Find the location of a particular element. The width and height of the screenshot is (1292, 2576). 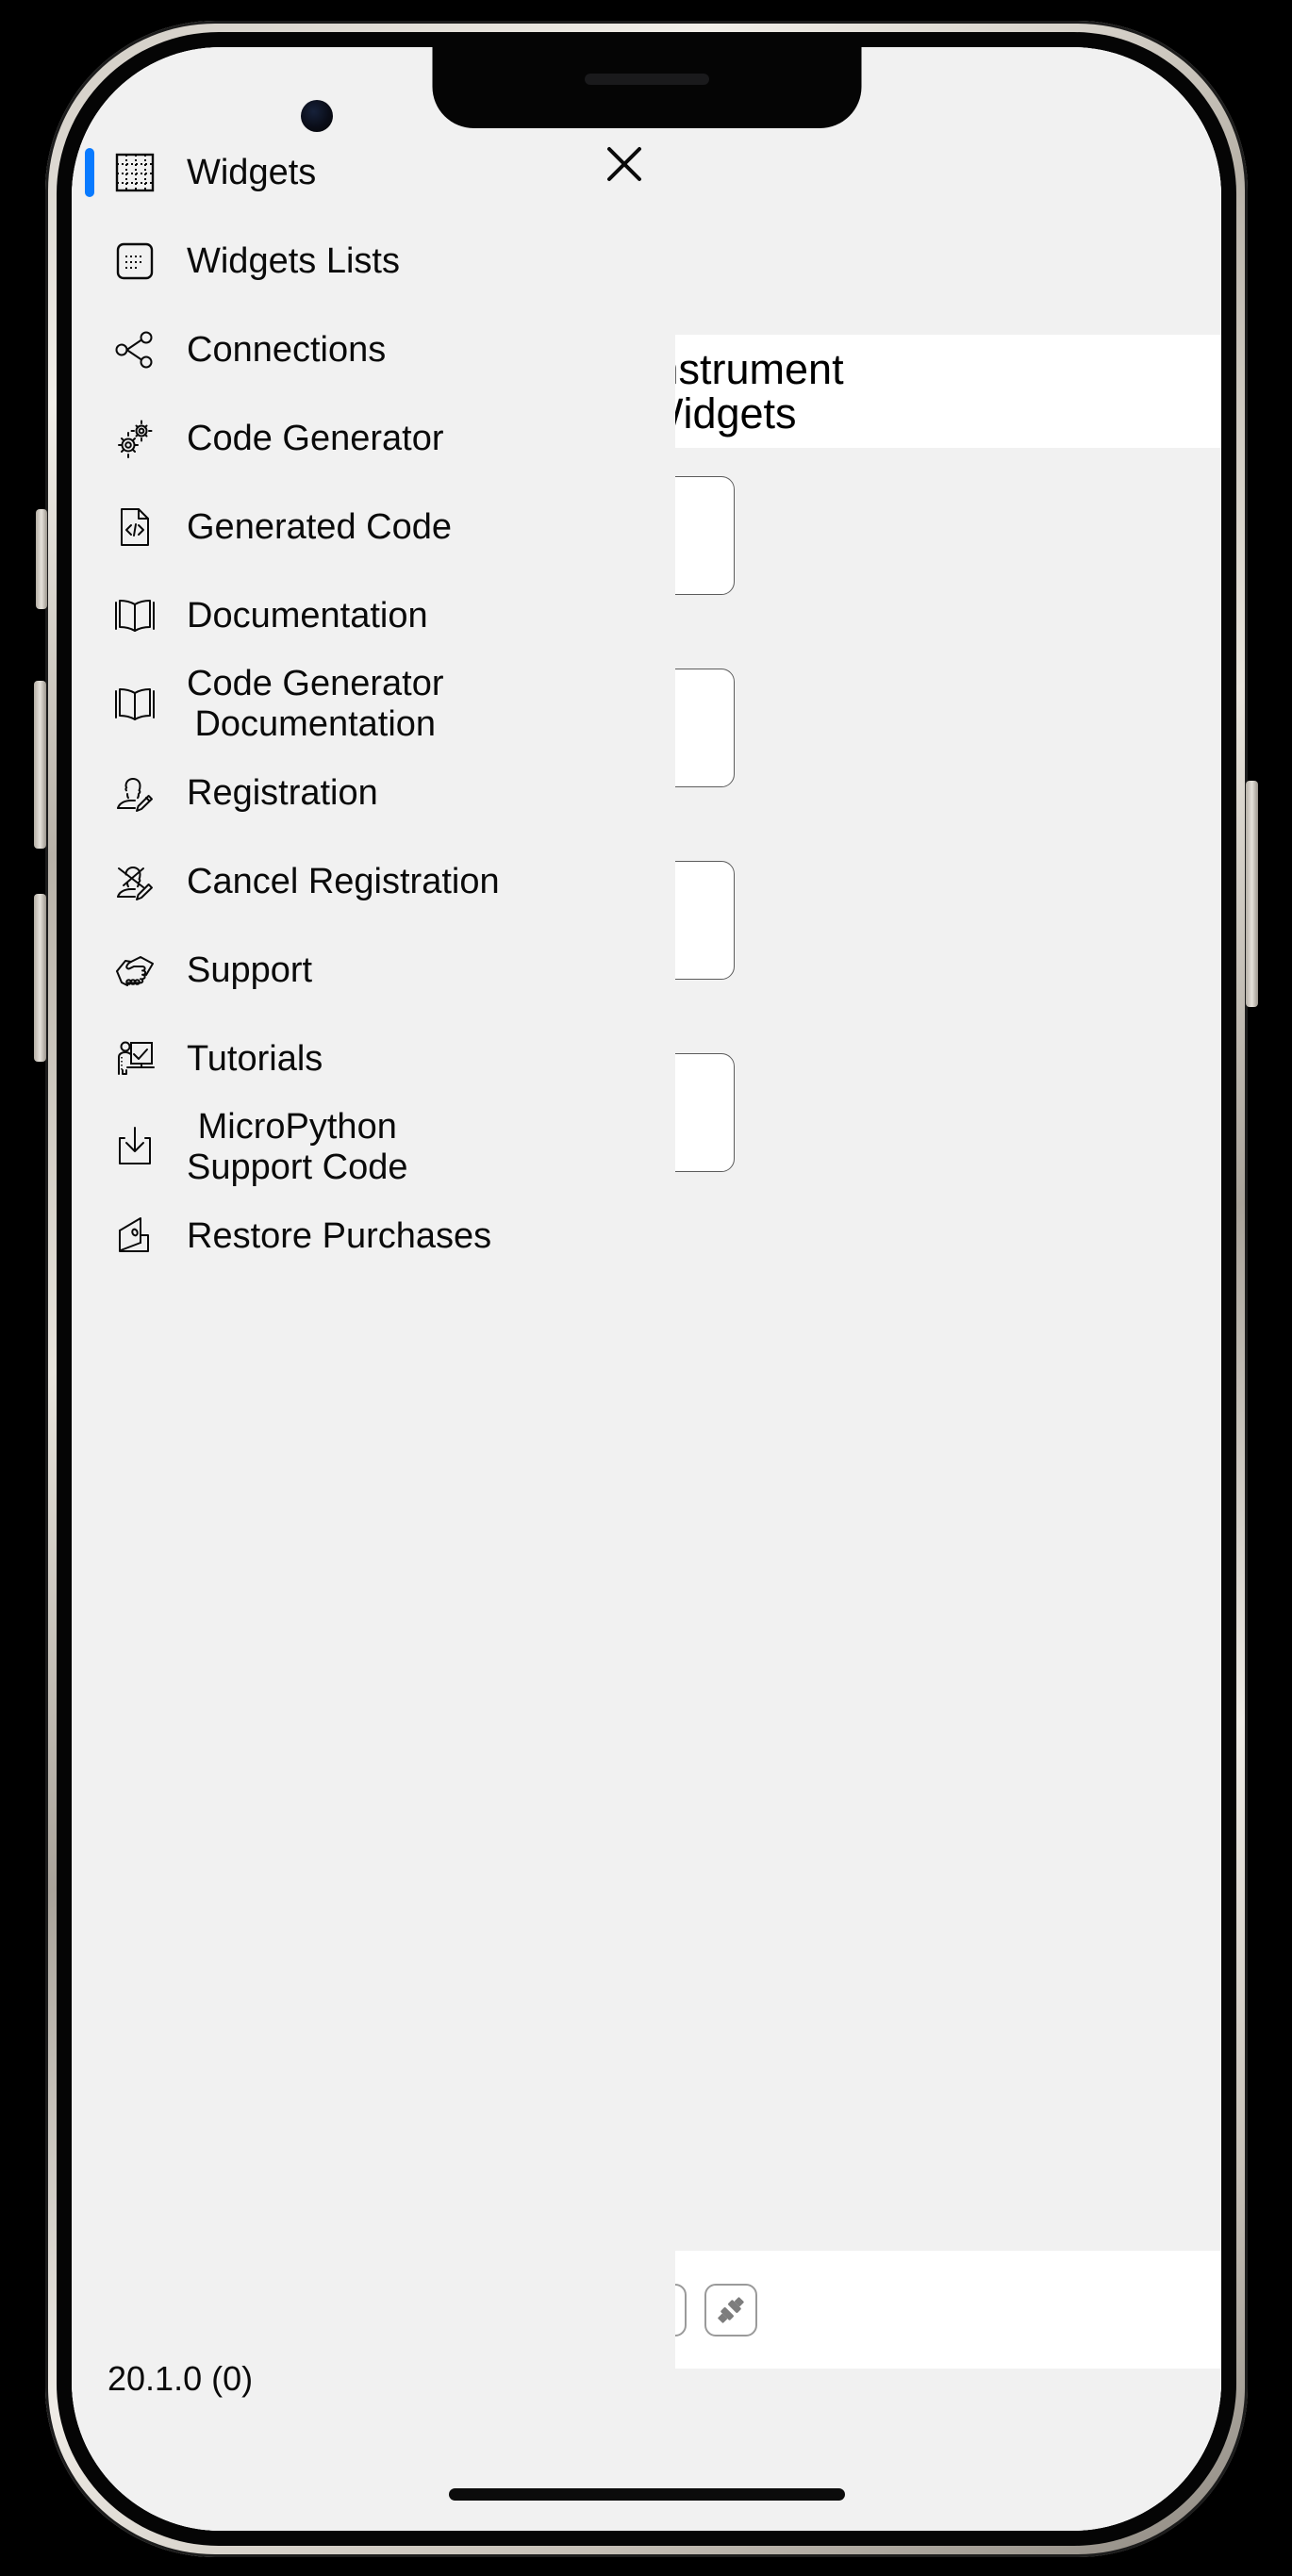

sidebar-item-label: MicroPython Support Code is located at coordinates (297, 1147).